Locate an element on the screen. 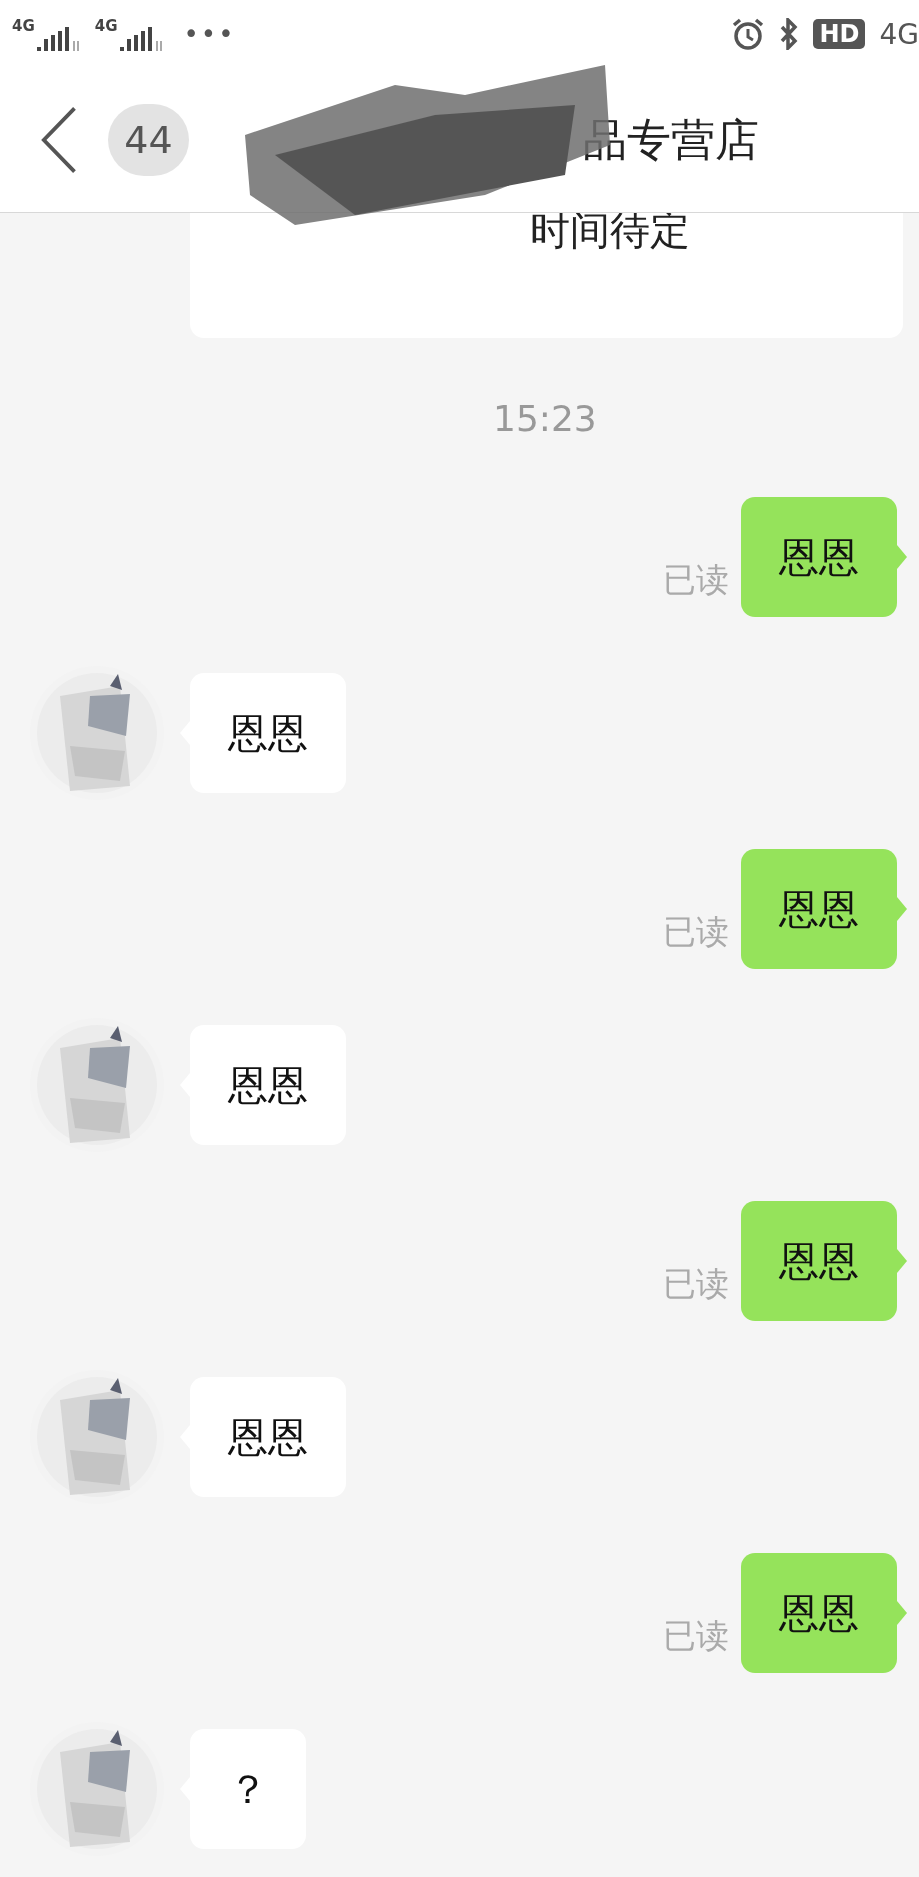 Image resolution: width=919 pixels, height=1877 pixels. bluetooth-icon is located at coordinates (789, 34).